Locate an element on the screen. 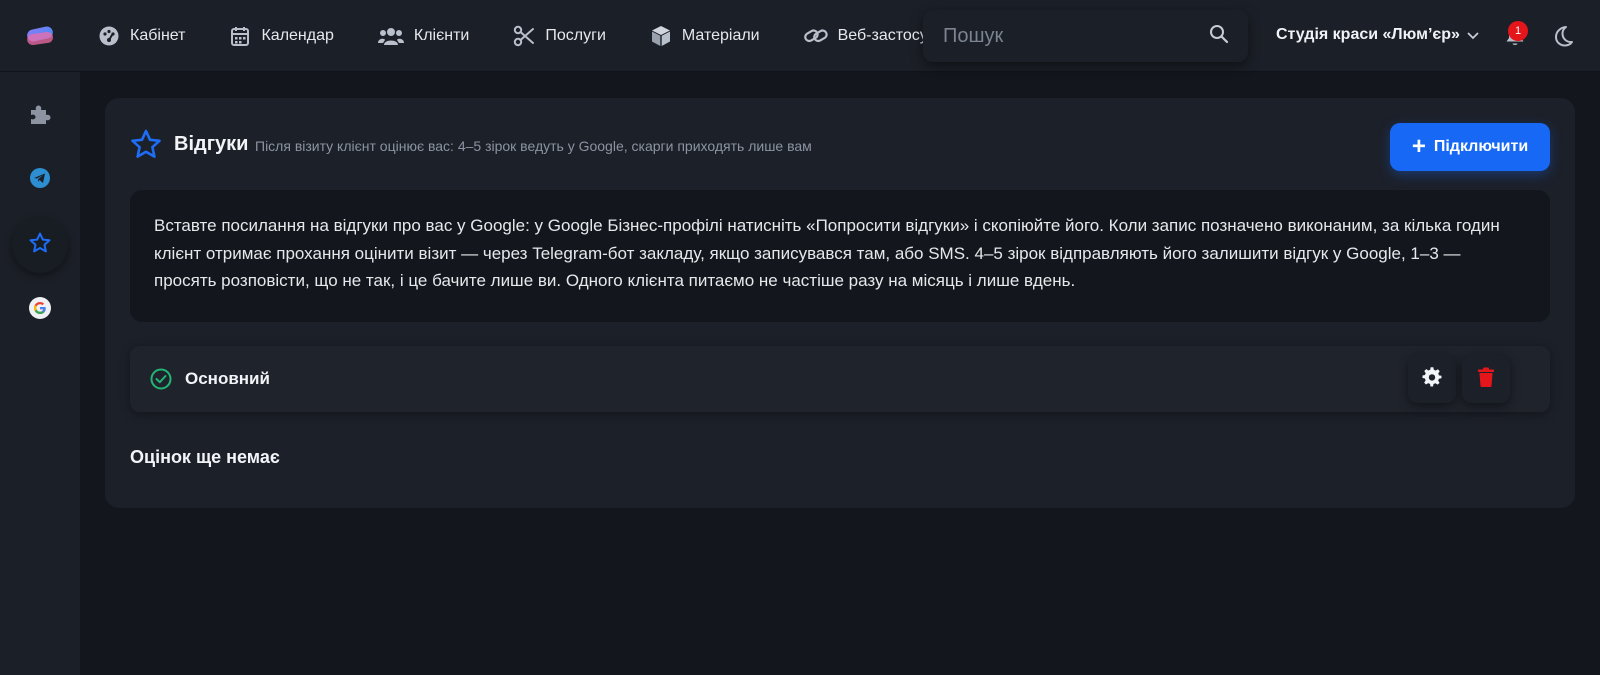  box-icon is located at coordinates (661, 36).